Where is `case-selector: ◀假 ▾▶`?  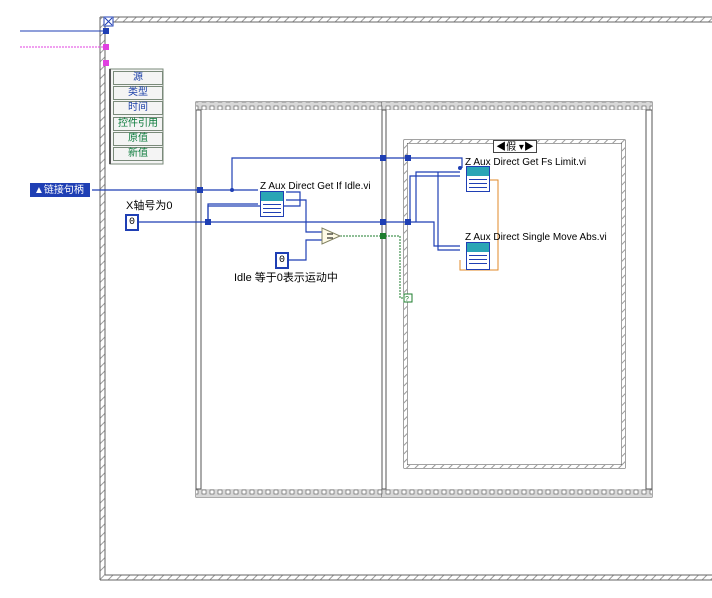 case-selector: ◀假 ▾▶ is located at coordinates (515, 146).